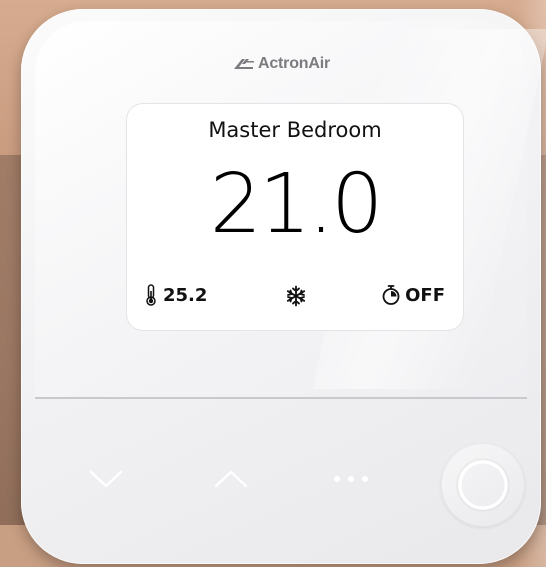  What do you see at coordinates (294, 63) in the screenshot?
I see `brand-name: ActronAir` at bounding box center [294, 63].